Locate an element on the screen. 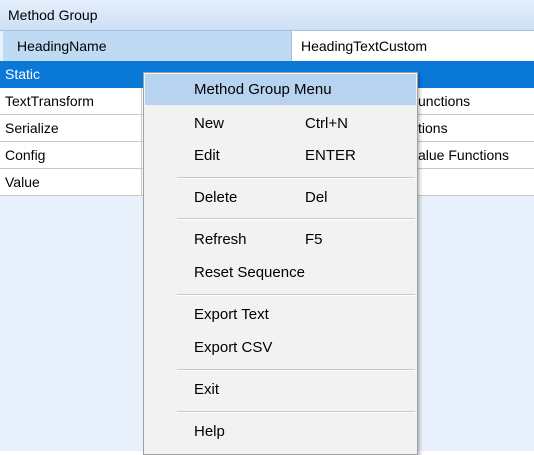 The width and height of the screenshot is (534, 455). menu-item-label: Edit is located at coordinates (207, 155).